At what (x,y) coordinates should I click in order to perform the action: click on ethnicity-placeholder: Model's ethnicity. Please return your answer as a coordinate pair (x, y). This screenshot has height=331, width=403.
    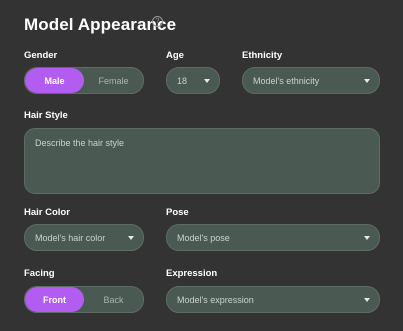
    Looking at the image, I should click on (286, 80).